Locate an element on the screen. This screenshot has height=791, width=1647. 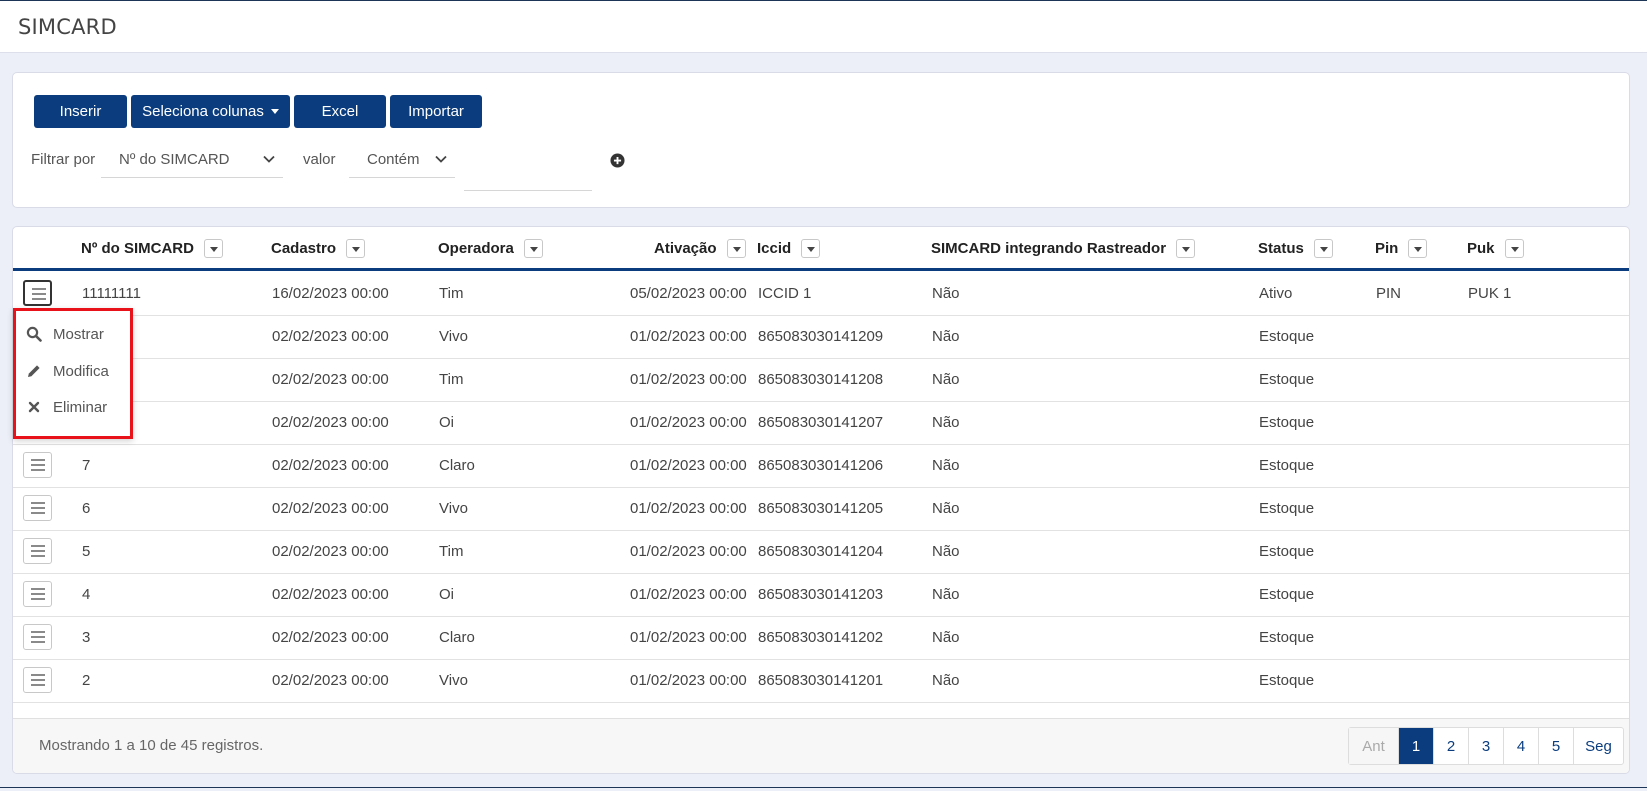
cell-iccid: 865083030141201 is located at coordinates (821, 680).